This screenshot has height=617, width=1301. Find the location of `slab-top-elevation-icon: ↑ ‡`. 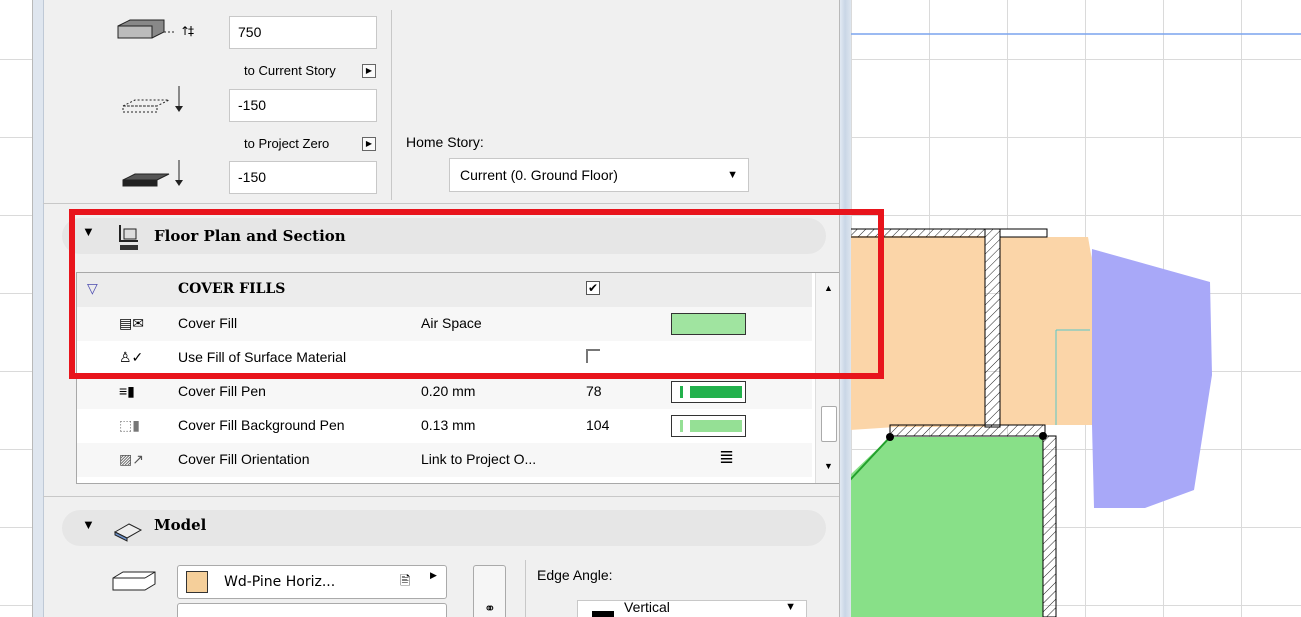

slab-top-elevation-icon: ↑ ‡ is located at coordinates (155, 29).